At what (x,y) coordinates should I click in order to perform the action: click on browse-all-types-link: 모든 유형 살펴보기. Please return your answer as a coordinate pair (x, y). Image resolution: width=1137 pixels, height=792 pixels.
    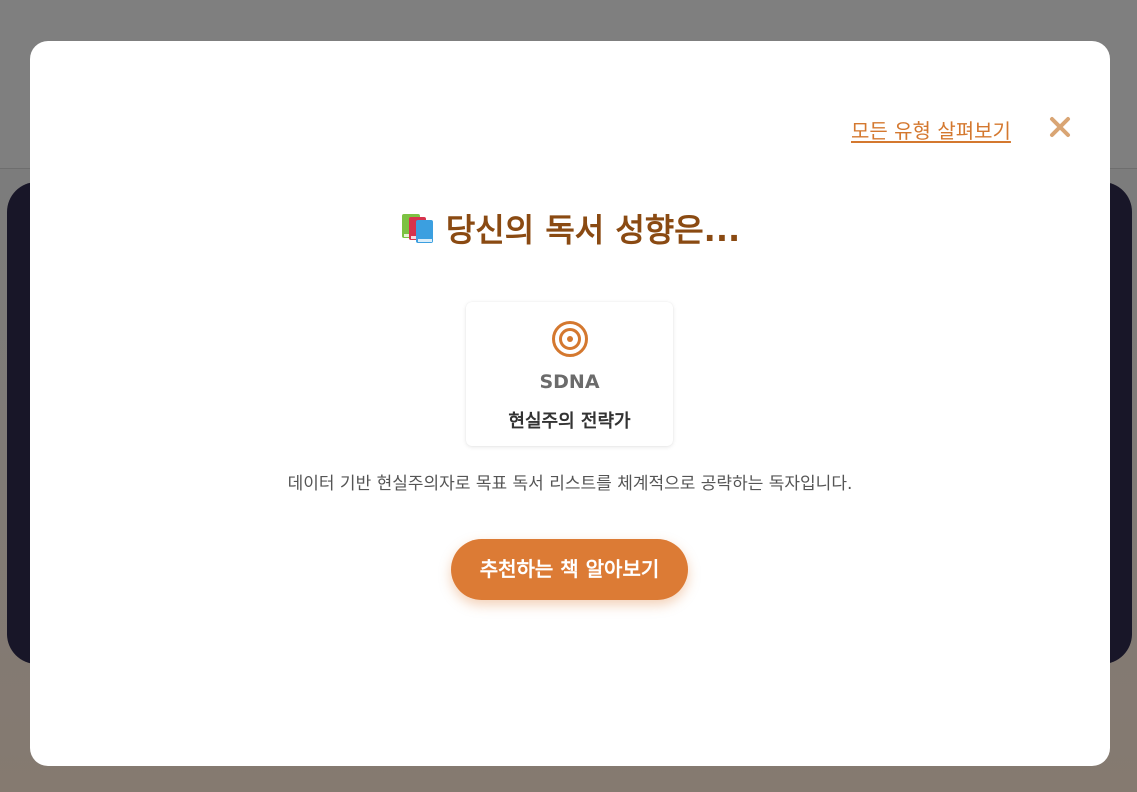
    Looking at the image, I should click on (931, 129).